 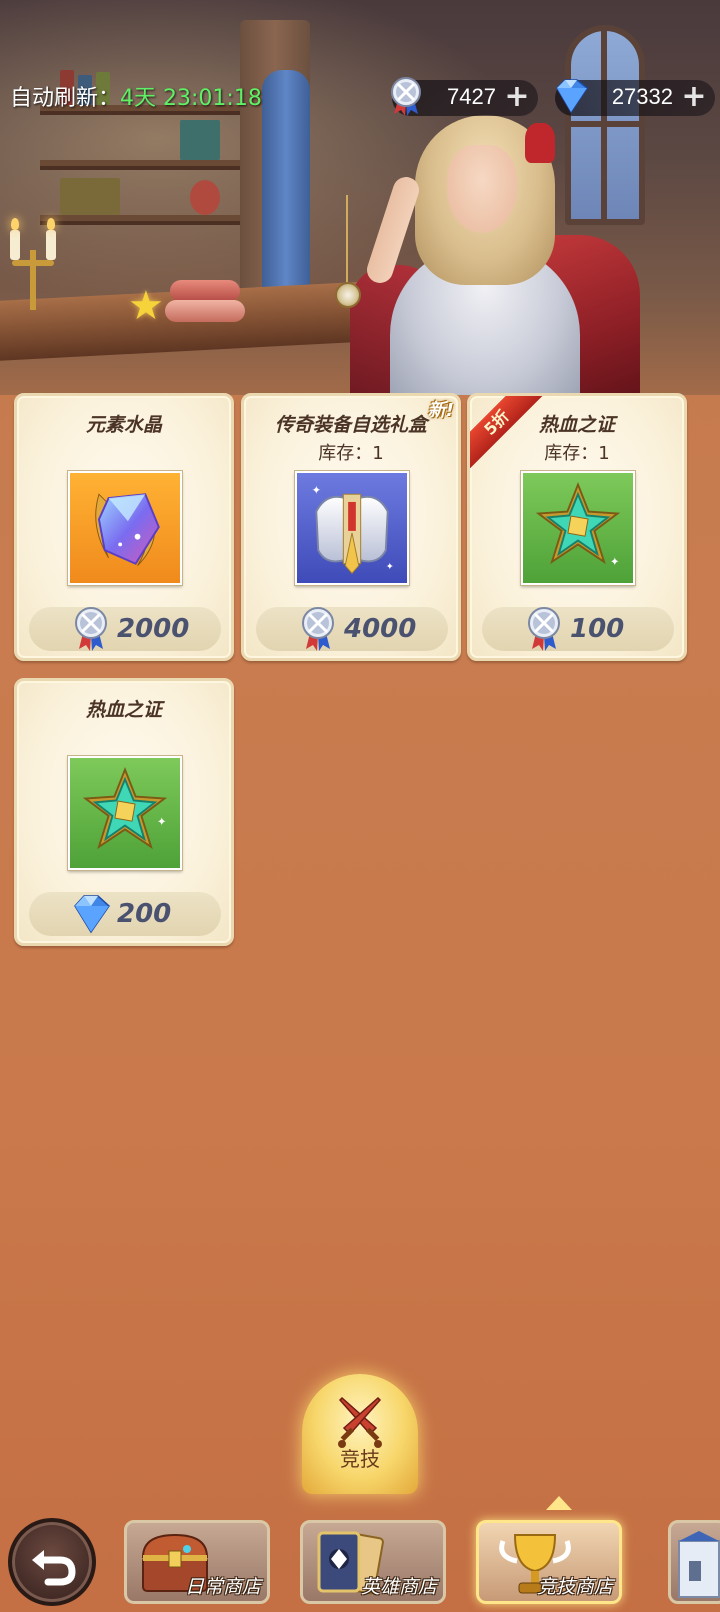 What do you see at coordinates (205, 197) in the screenshot?
I see `fruit-basket` at bounding box center [205, 197].